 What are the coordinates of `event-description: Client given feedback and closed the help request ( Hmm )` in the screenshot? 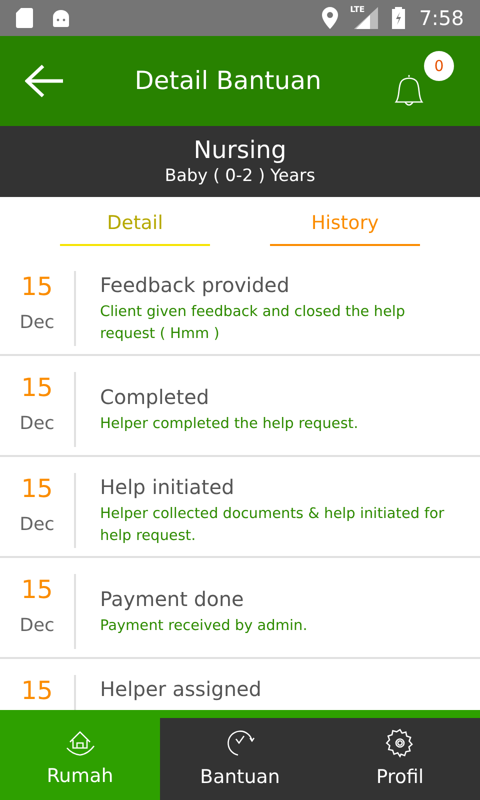 It's located at (253, 323).